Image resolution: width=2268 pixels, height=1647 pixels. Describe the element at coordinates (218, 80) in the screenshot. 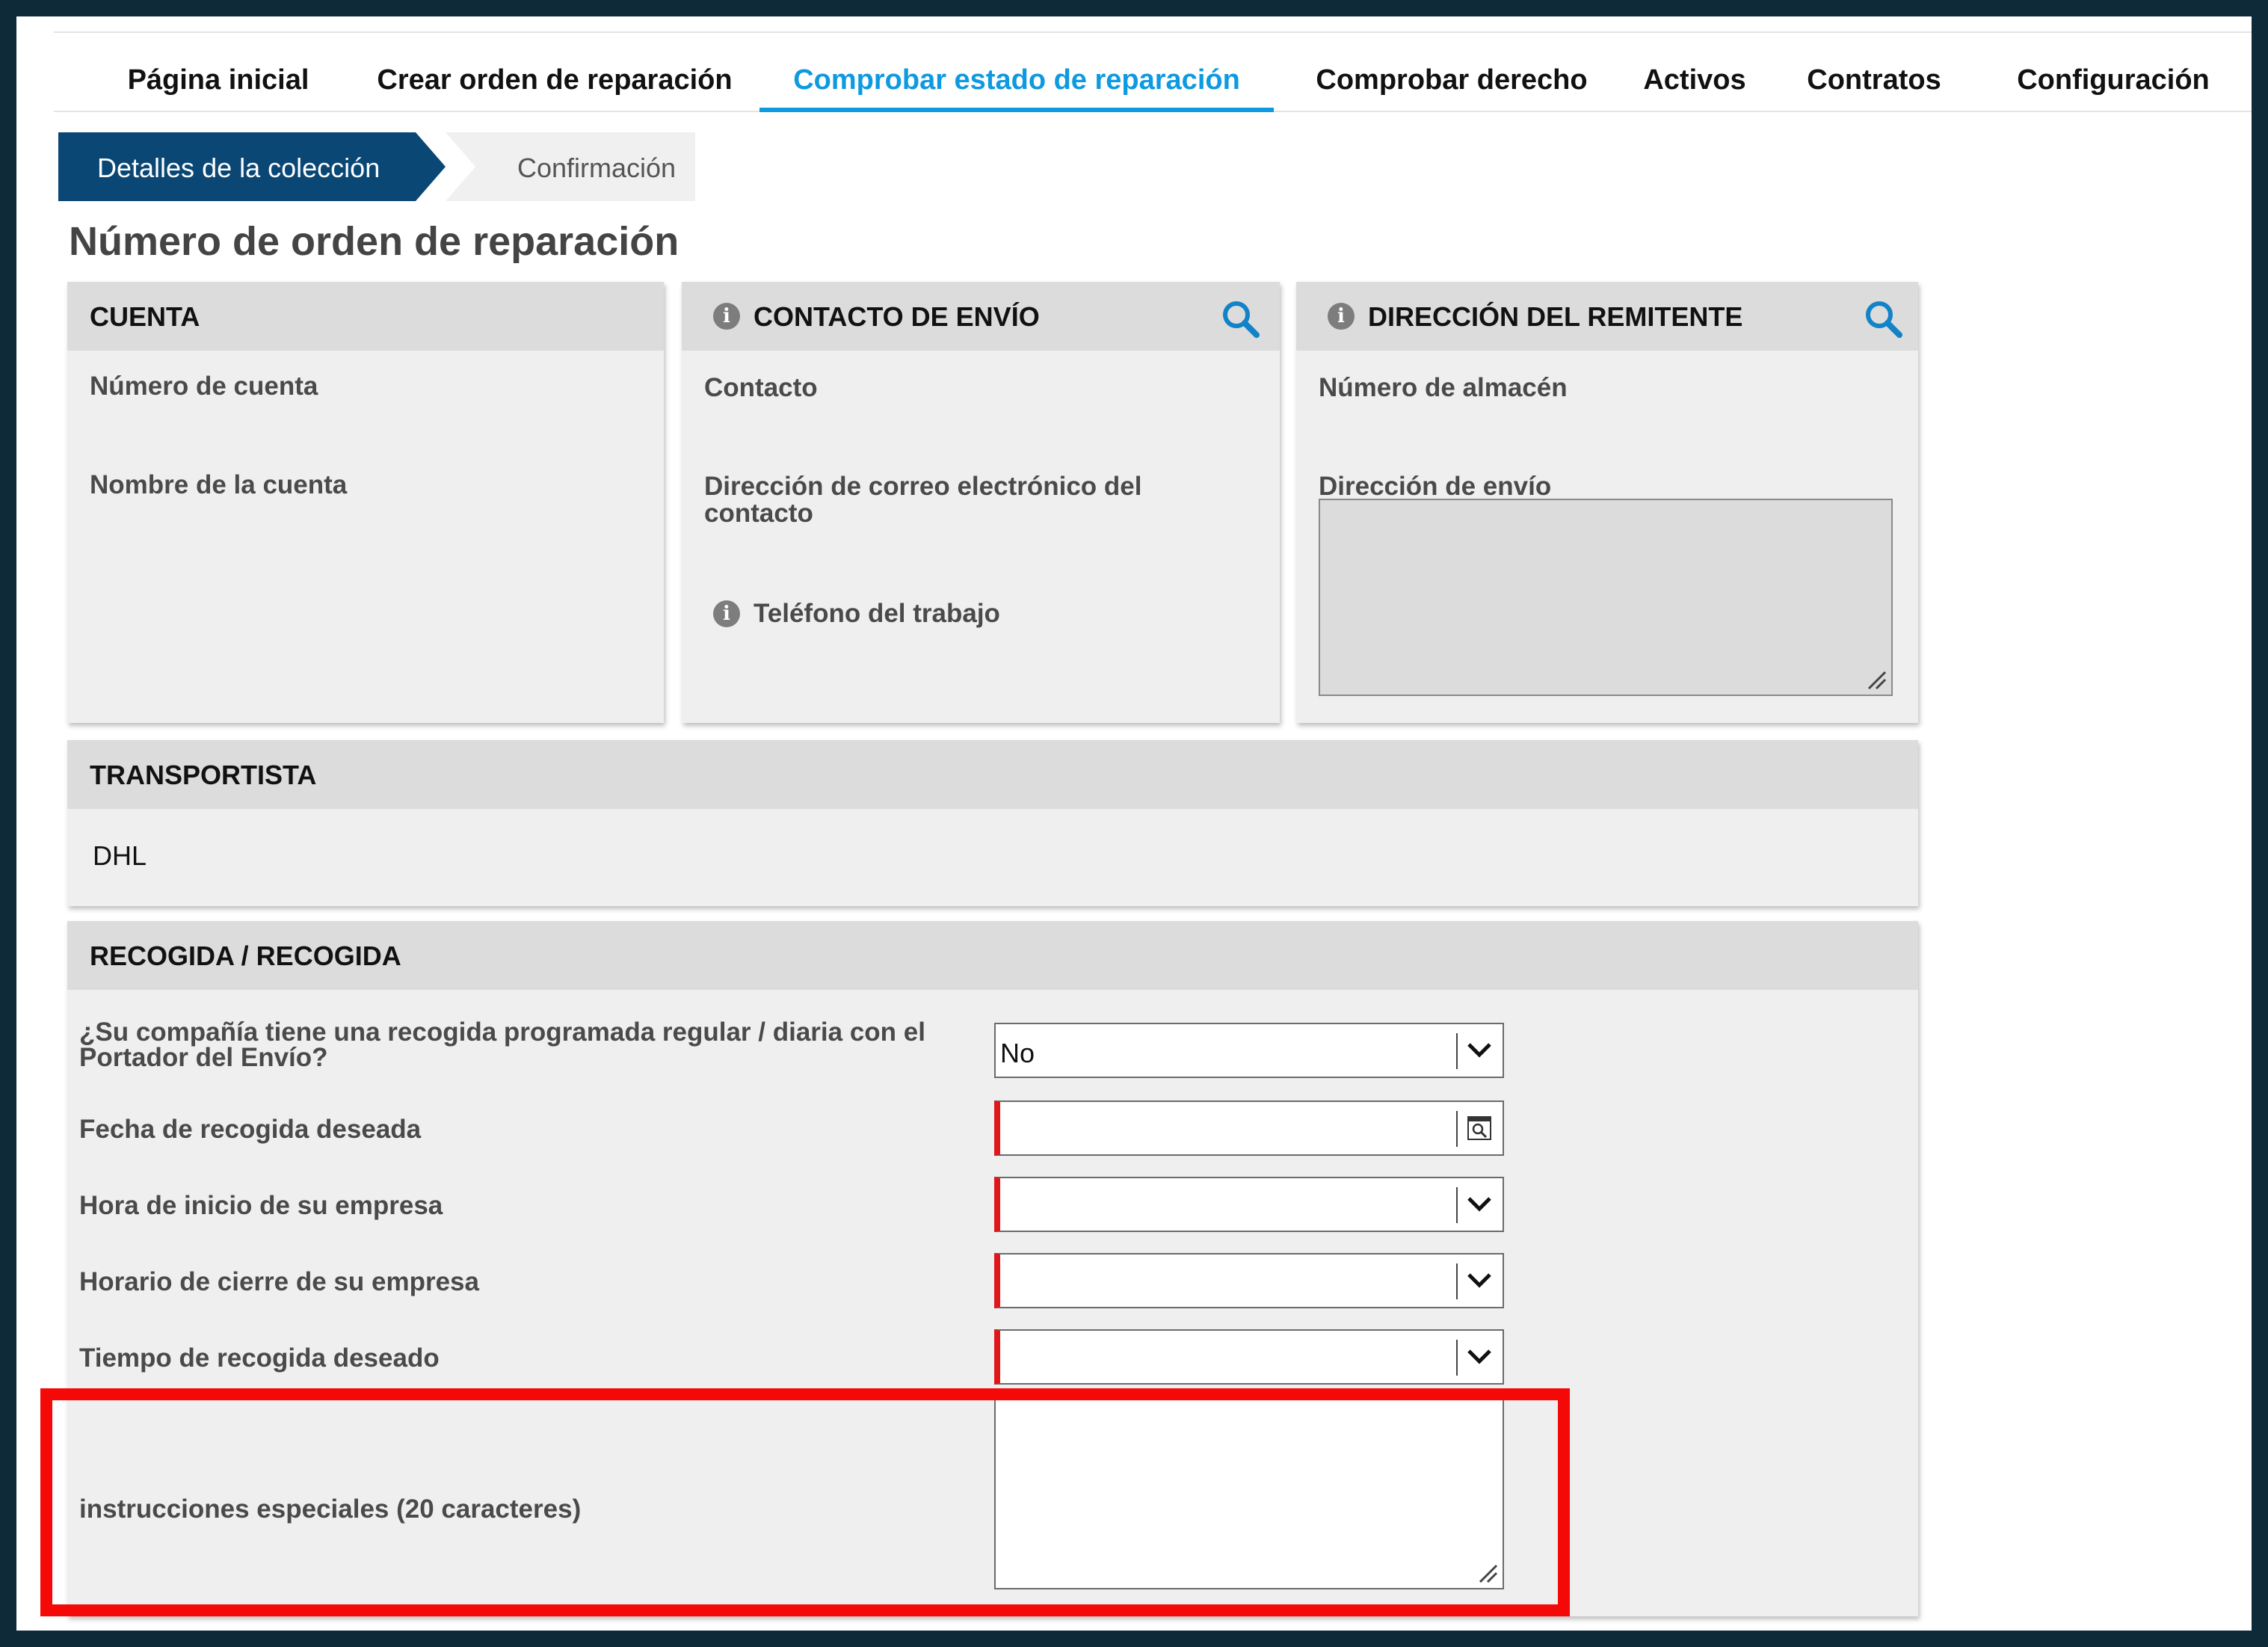

I see `tab-label: Página inicial` at that location.